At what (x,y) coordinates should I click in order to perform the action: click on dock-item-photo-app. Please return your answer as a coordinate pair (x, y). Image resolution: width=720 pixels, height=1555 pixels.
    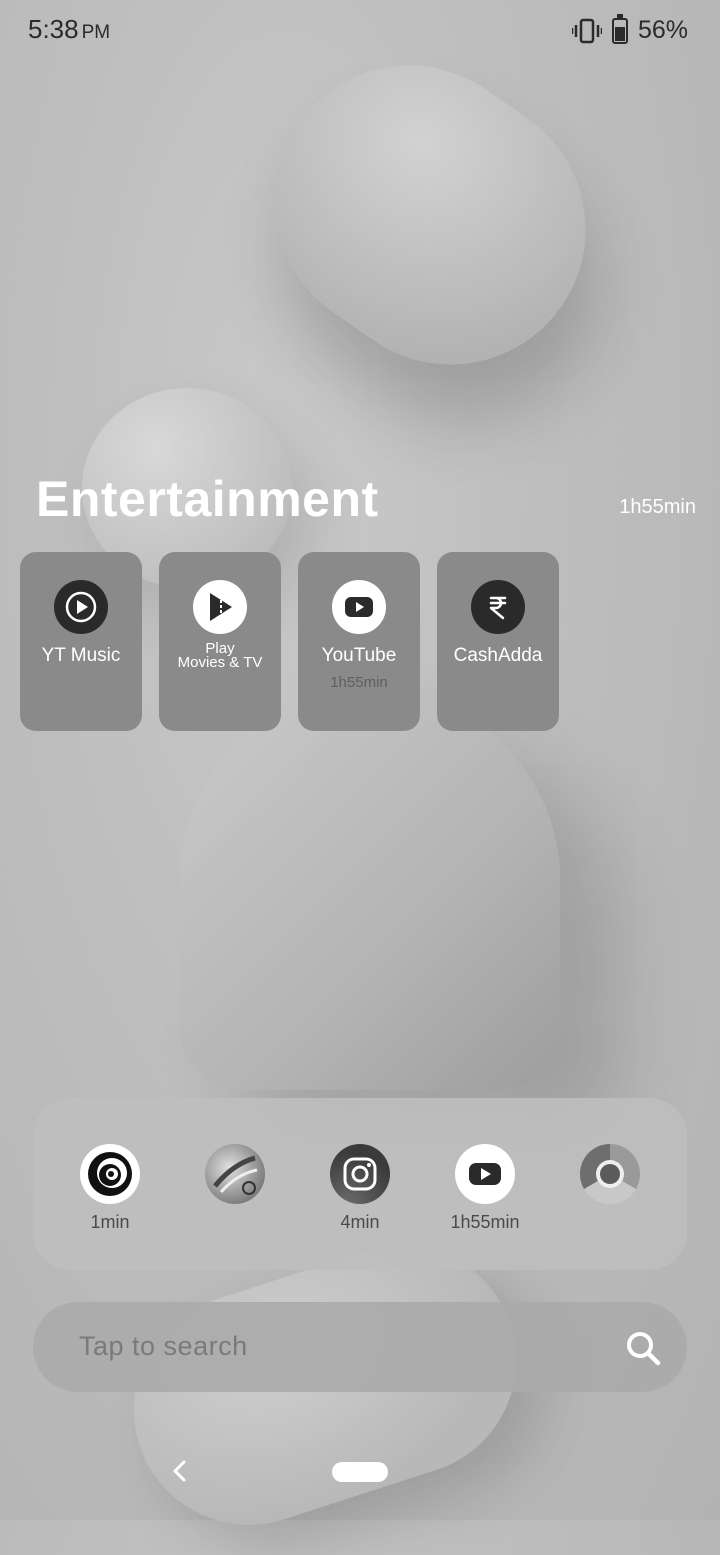
    Looking at the image, I should click on (235, 1189).